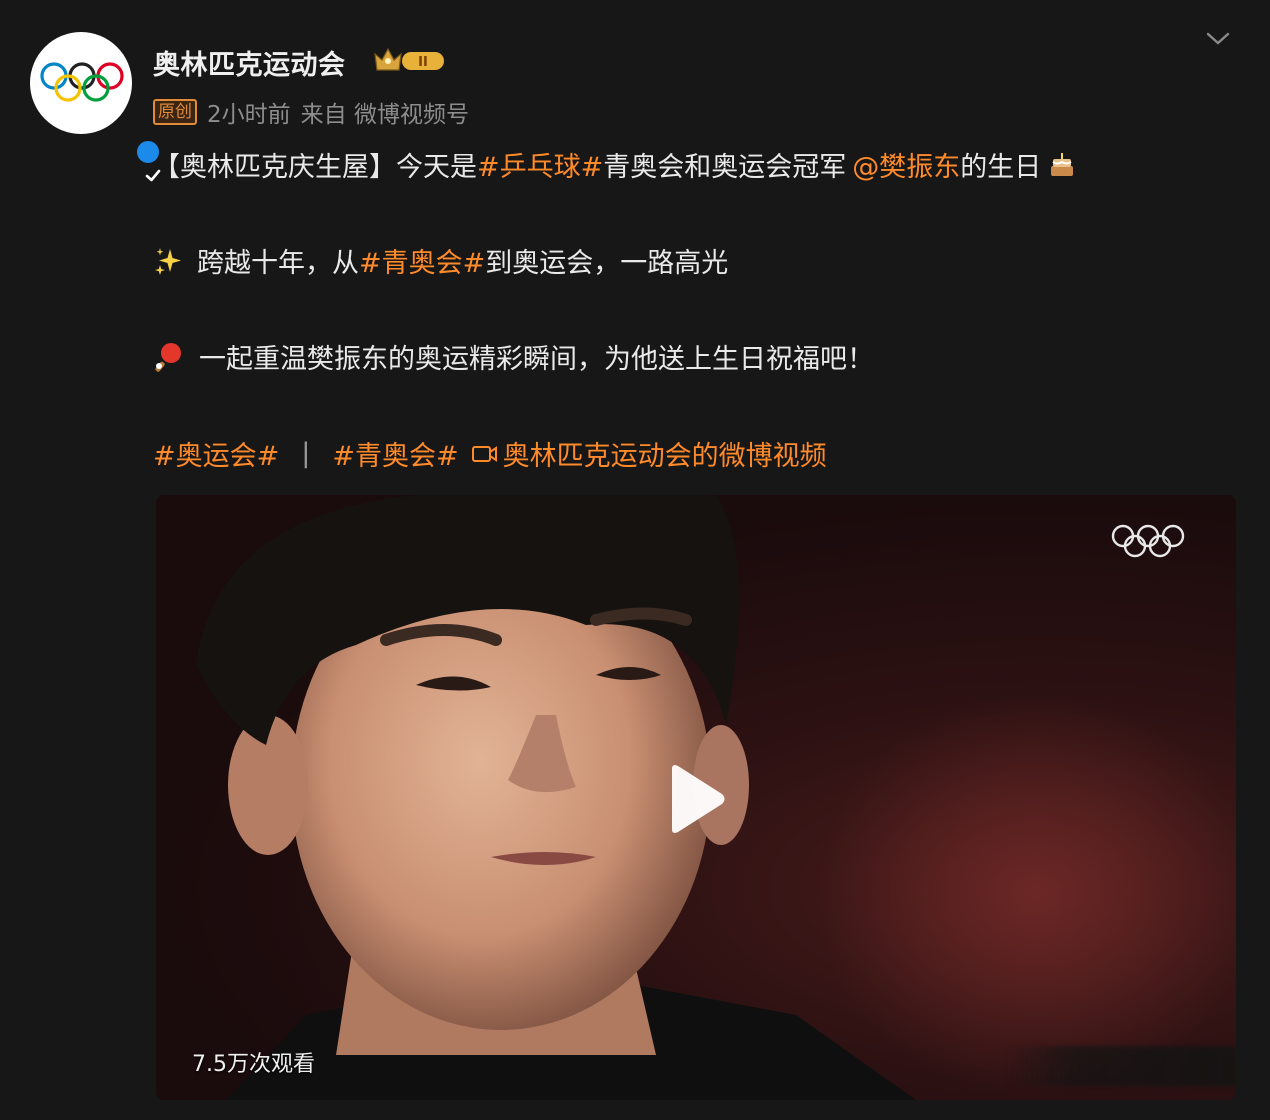 The width and height of the screenshot is (1270, 1120). Describe the element at coordinates (168, 261) in the screenshot. I see `sparkles-icon` at that location.